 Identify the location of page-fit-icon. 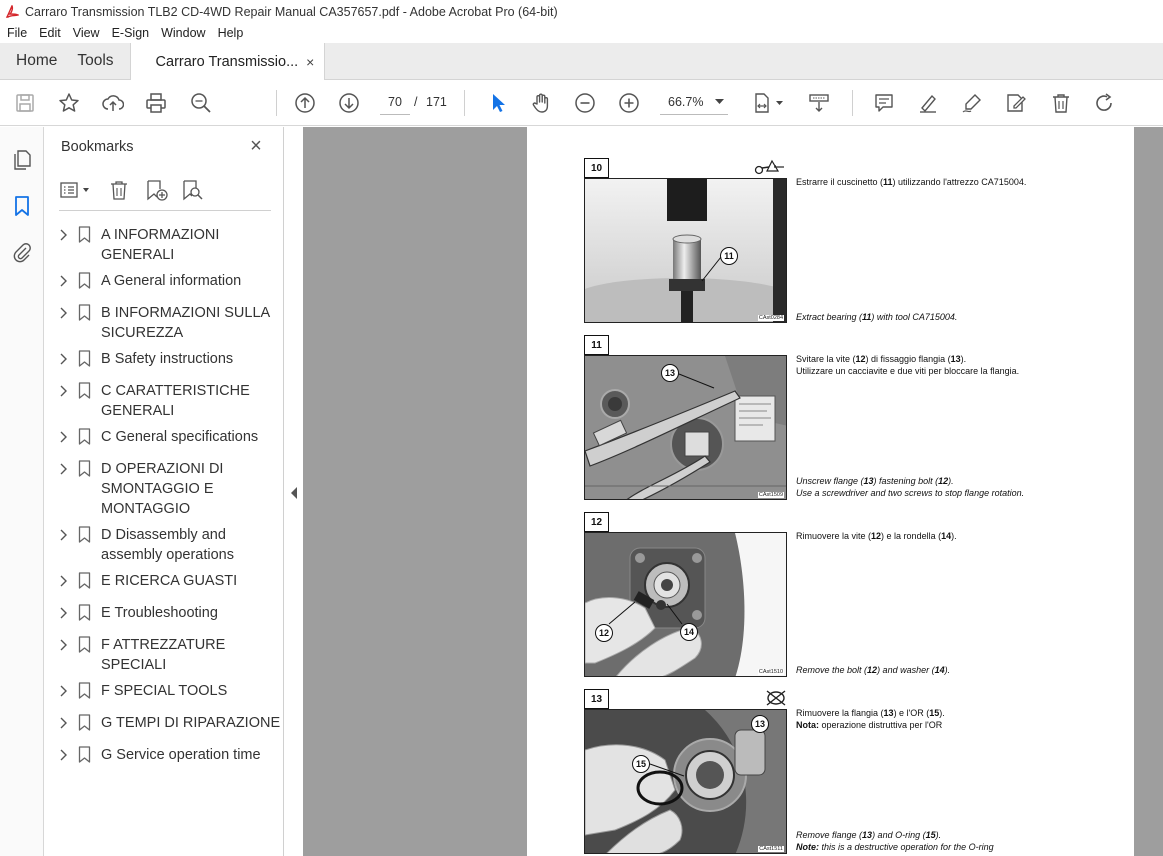
(770, 103).